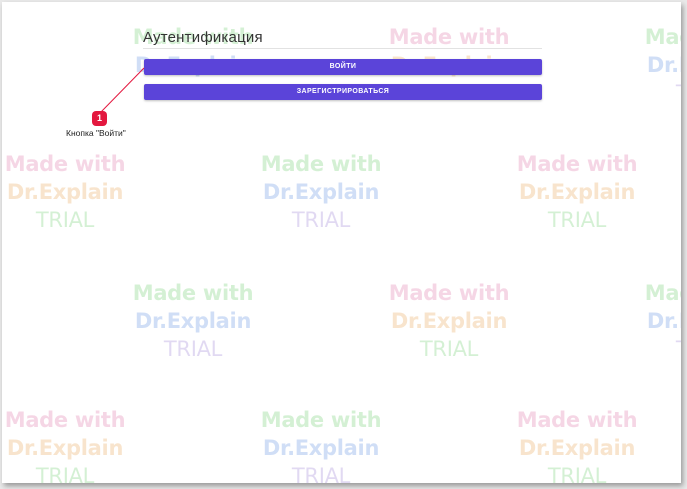  I want to click on callout-number-badge: 1, so click(99, 118).